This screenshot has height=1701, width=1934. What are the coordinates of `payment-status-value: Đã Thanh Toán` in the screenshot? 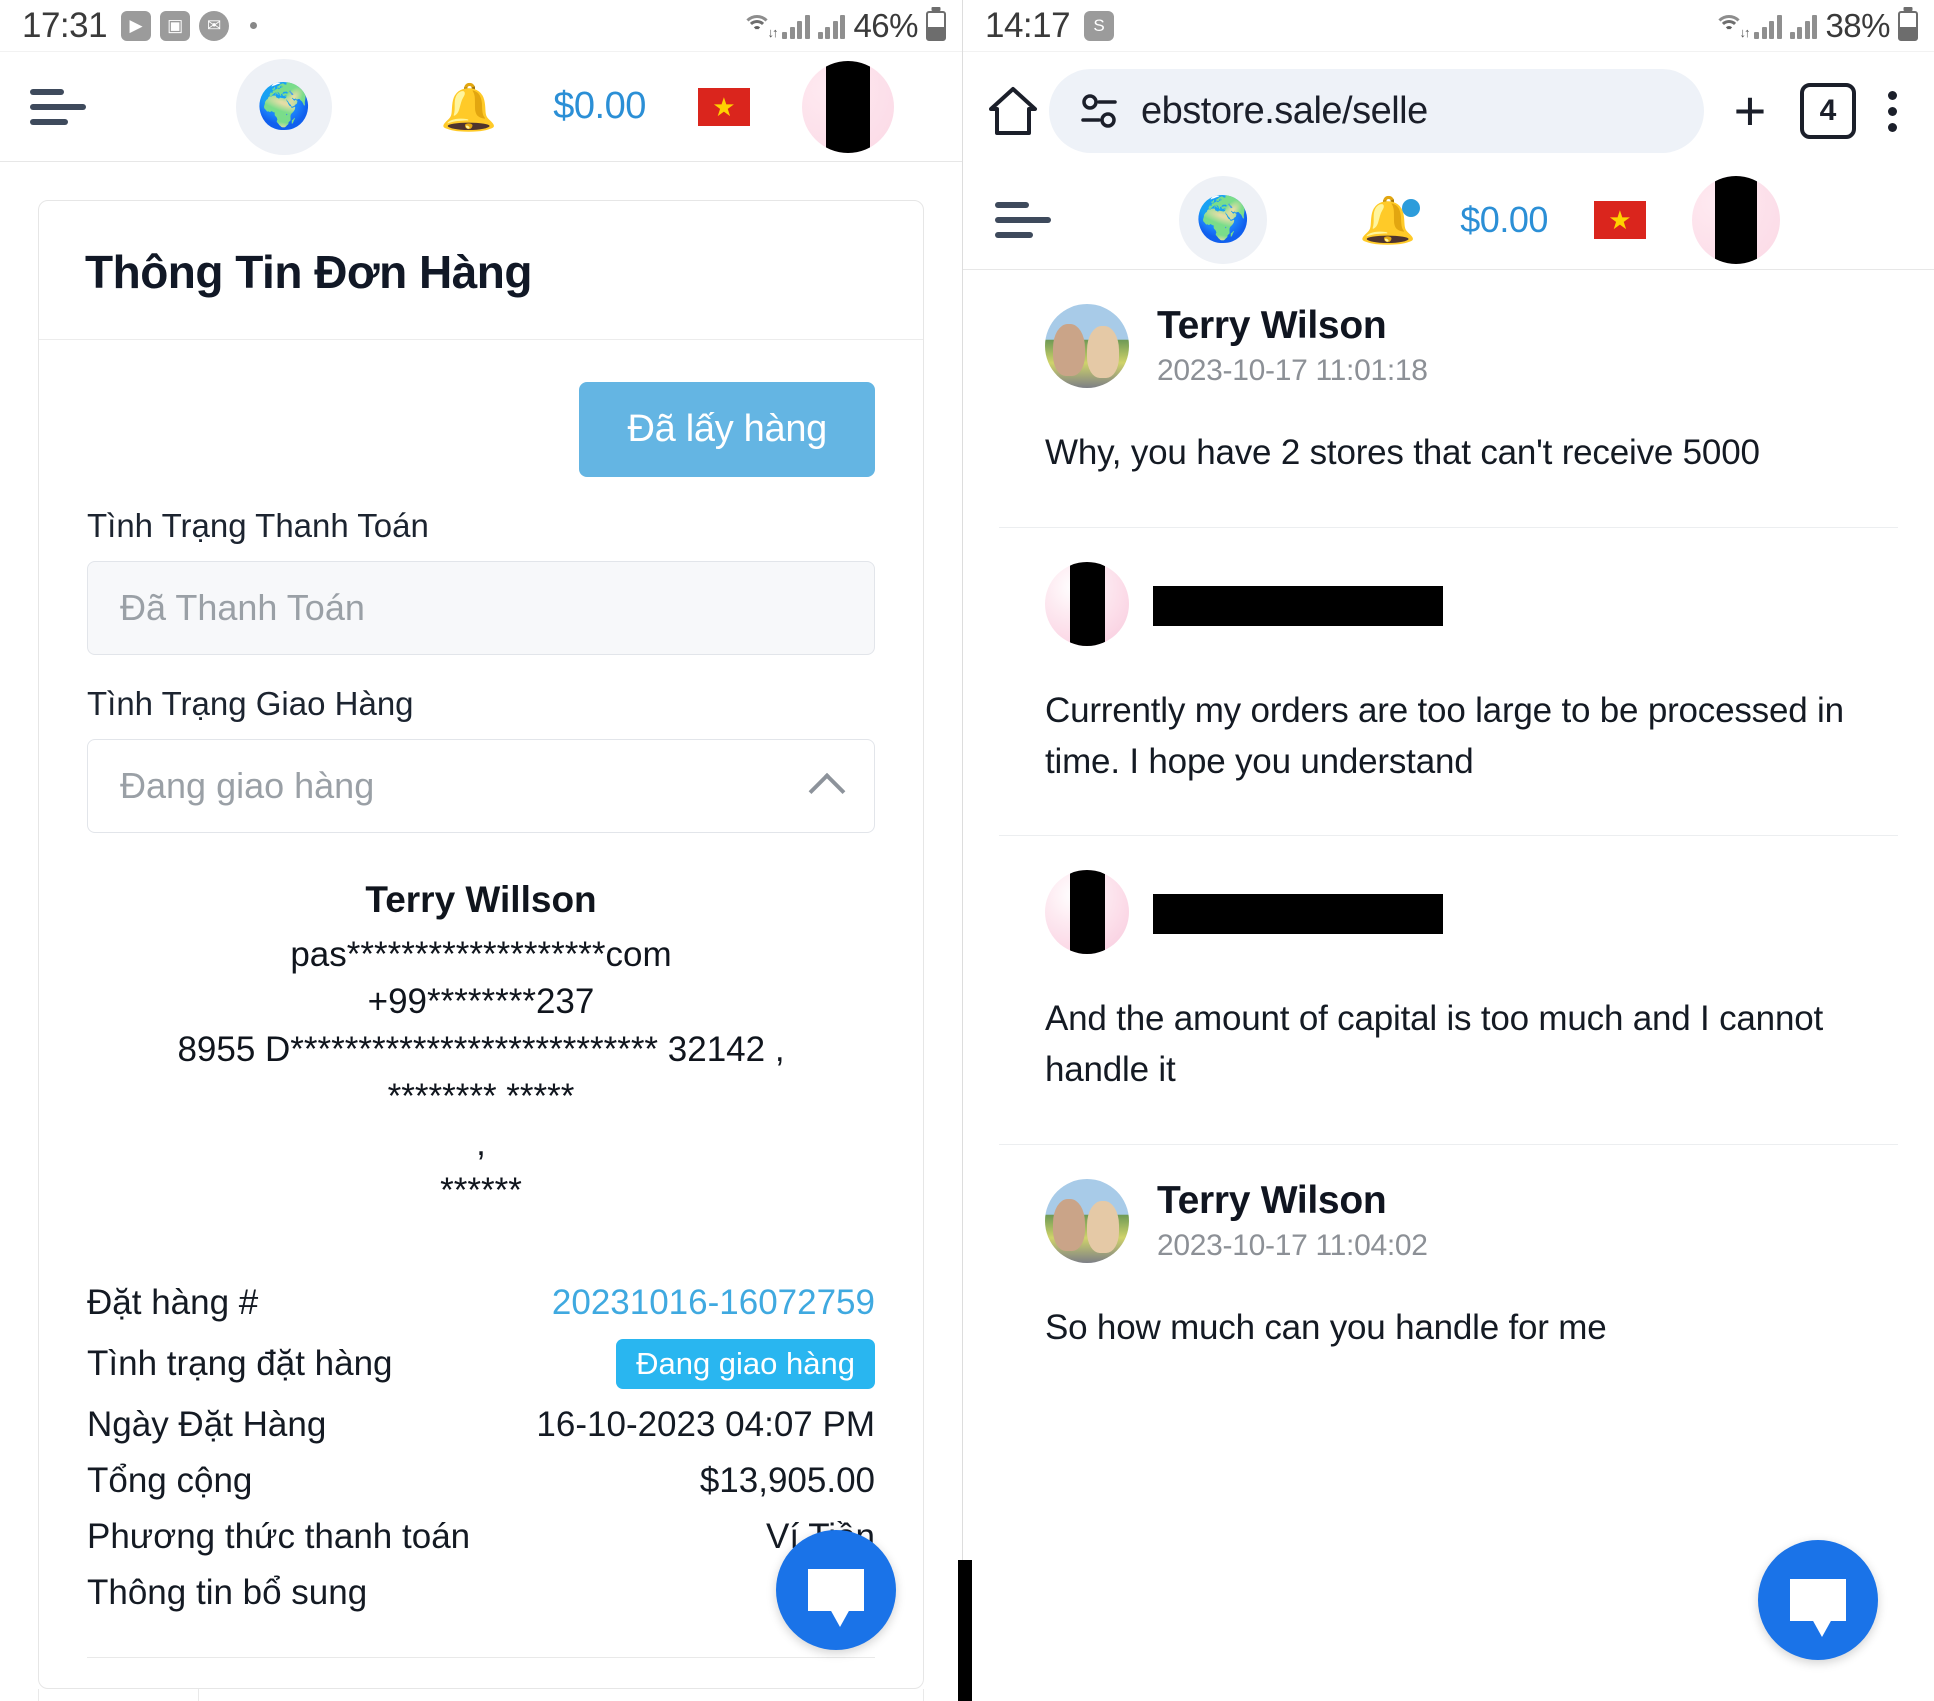 It's located at (242, 607).